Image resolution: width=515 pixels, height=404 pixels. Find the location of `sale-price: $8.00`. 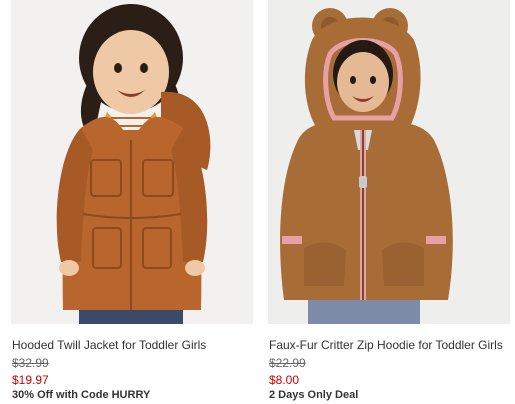

sale-price: $8.00 is located at coordinates (284, 380).